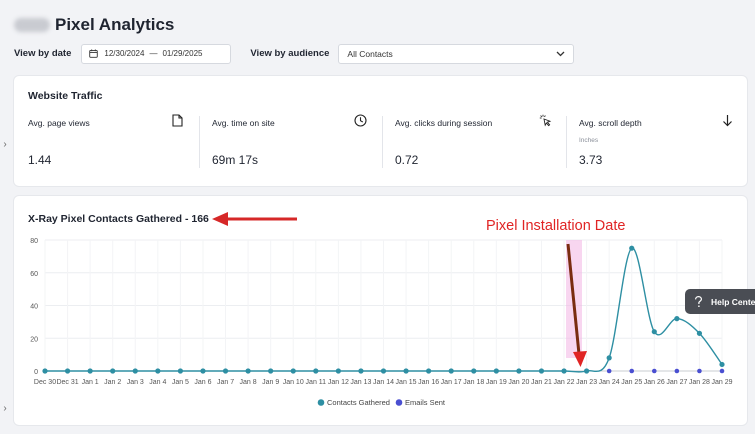 This screenshot has width=755, height=434. What do you see at coordinates (43, 53) in the screenshot?
I see `date-filter-label: View by date` at bounding box center [43, 53].